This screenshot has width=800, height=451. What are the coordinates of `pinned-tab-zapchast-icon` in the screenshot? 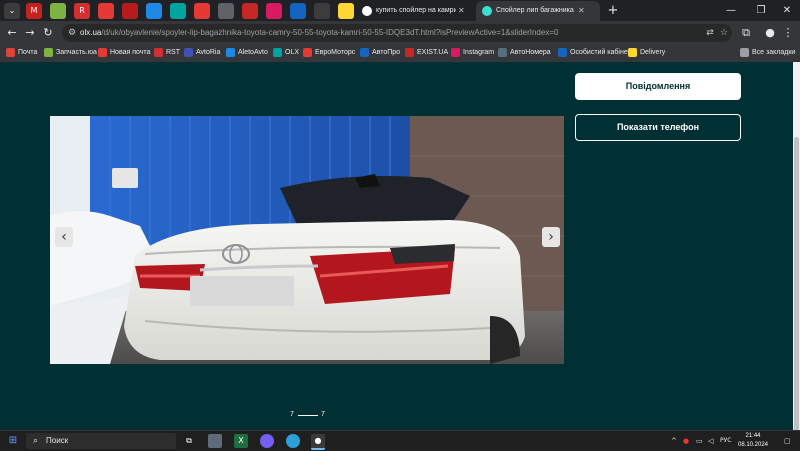 It's located at (58, 11).